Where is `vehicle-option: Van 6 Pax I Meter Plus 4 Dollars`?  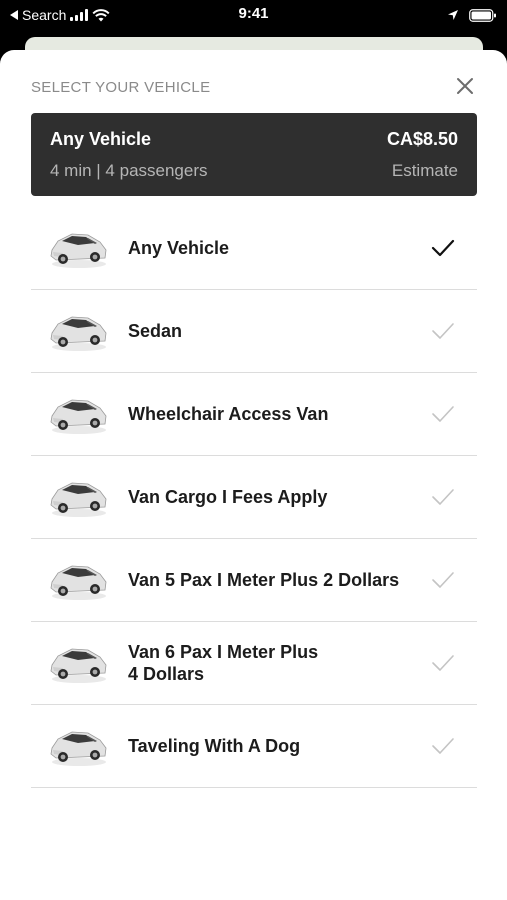 vehicle-option: Van 6 Pax I Meter Plus 4 Dollars is located at coordinates (254, 663).